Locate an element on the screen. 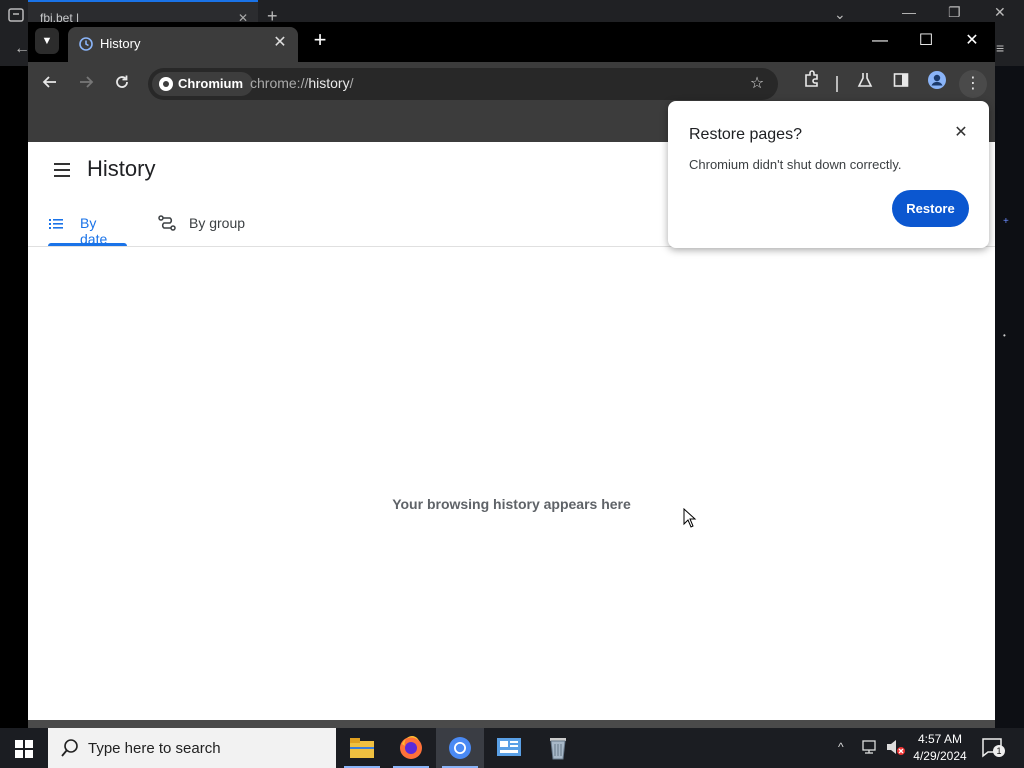 Image resolution: width=1024 pixels, height=768 pixels. tab-by-group-label: By group is located at coordinates (217, 223).